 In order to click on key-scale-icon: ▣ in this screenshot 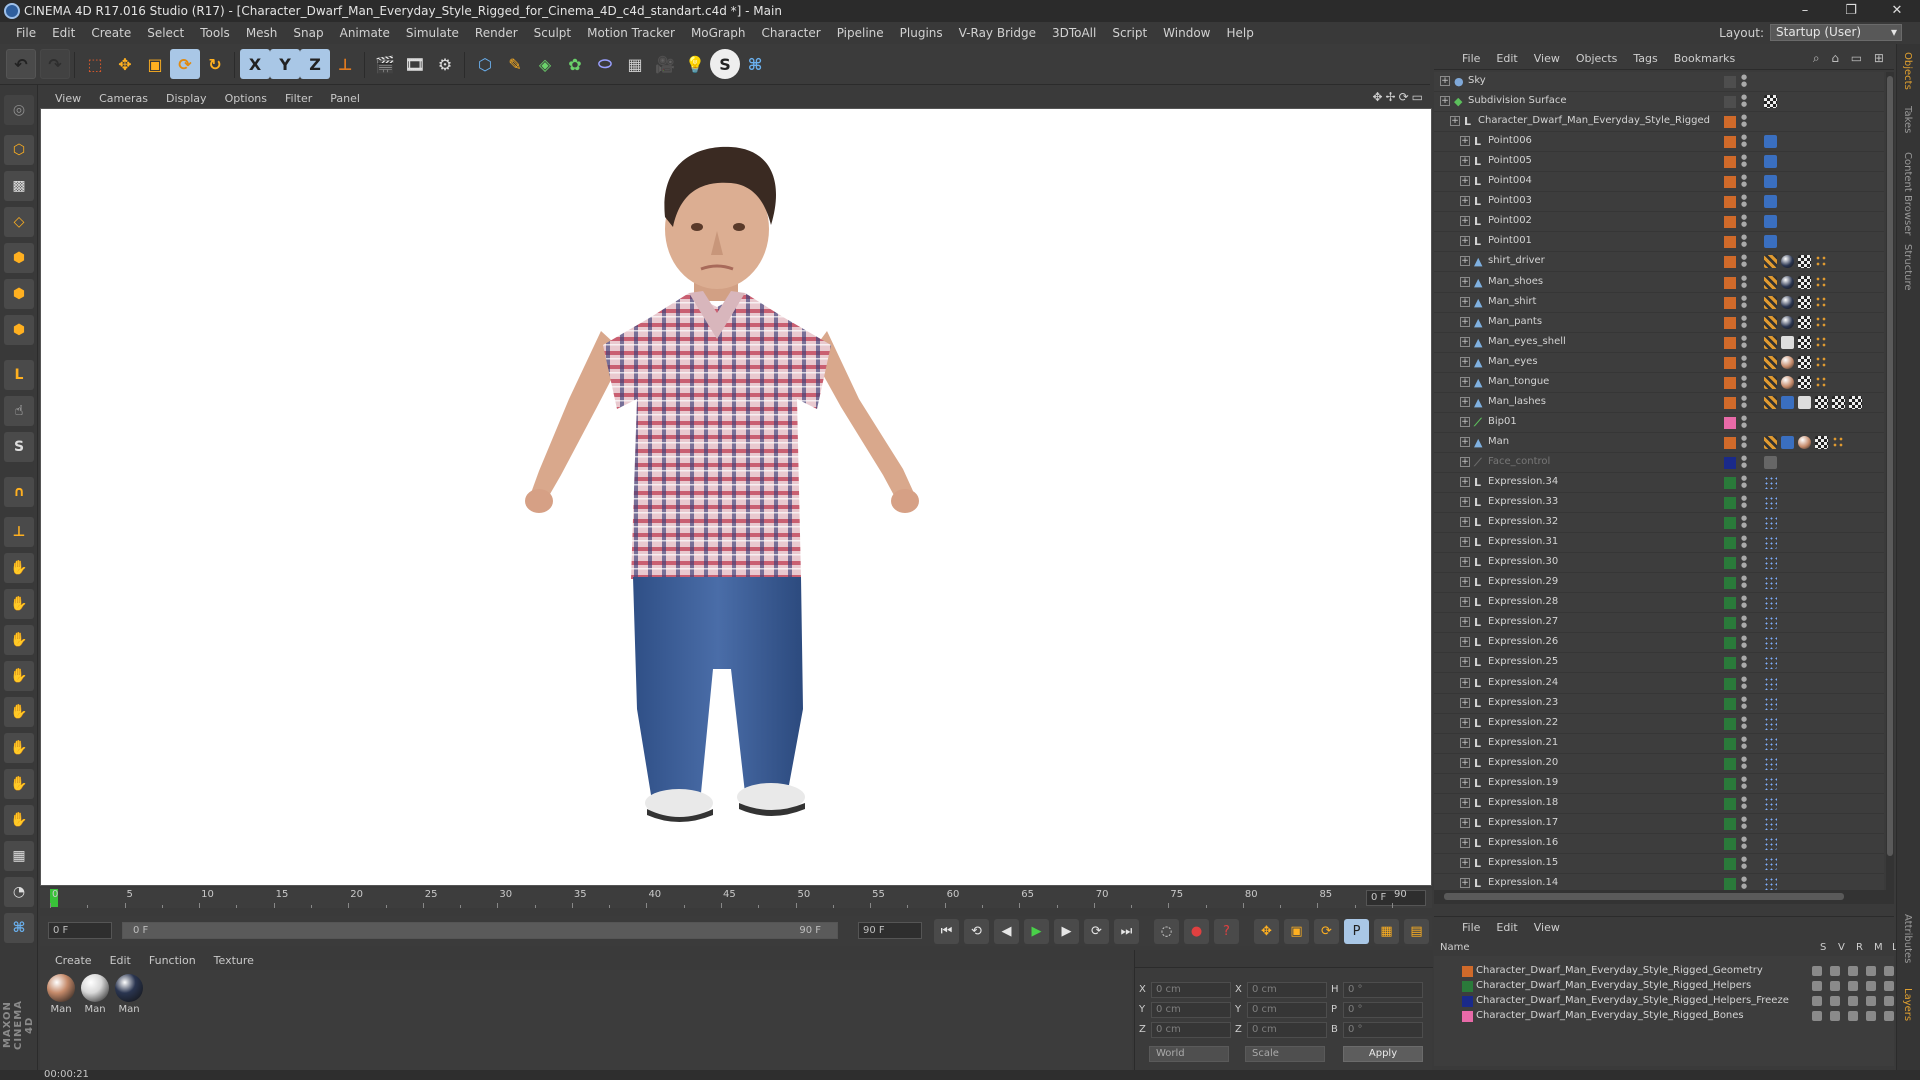, I will do `click(1296, 931)`.